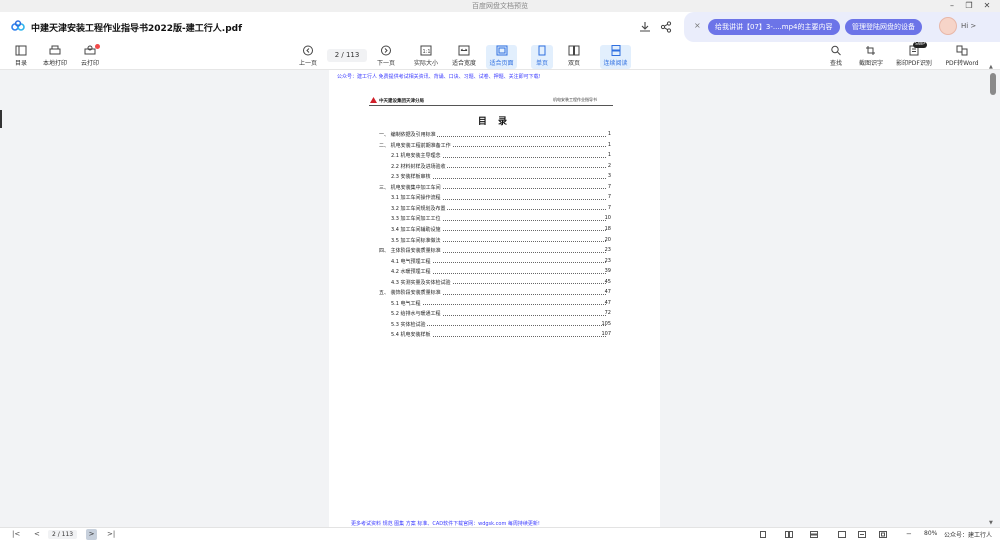  Describe the element at coordinates (920, 45) in the screenshot. I see `new-badge: SWP` at that location.